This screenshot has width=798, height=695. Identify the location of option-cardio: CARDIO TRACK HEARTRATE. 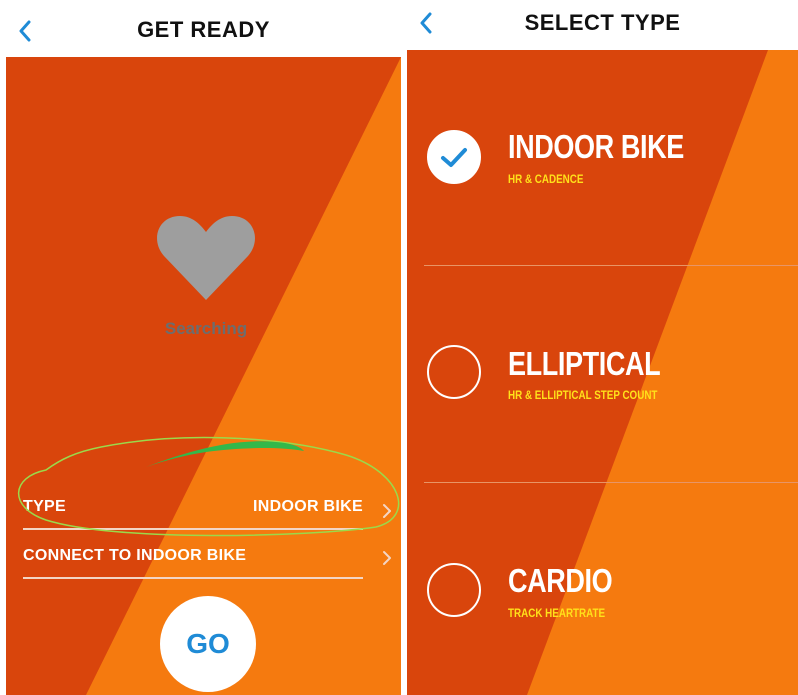
(602, 589).